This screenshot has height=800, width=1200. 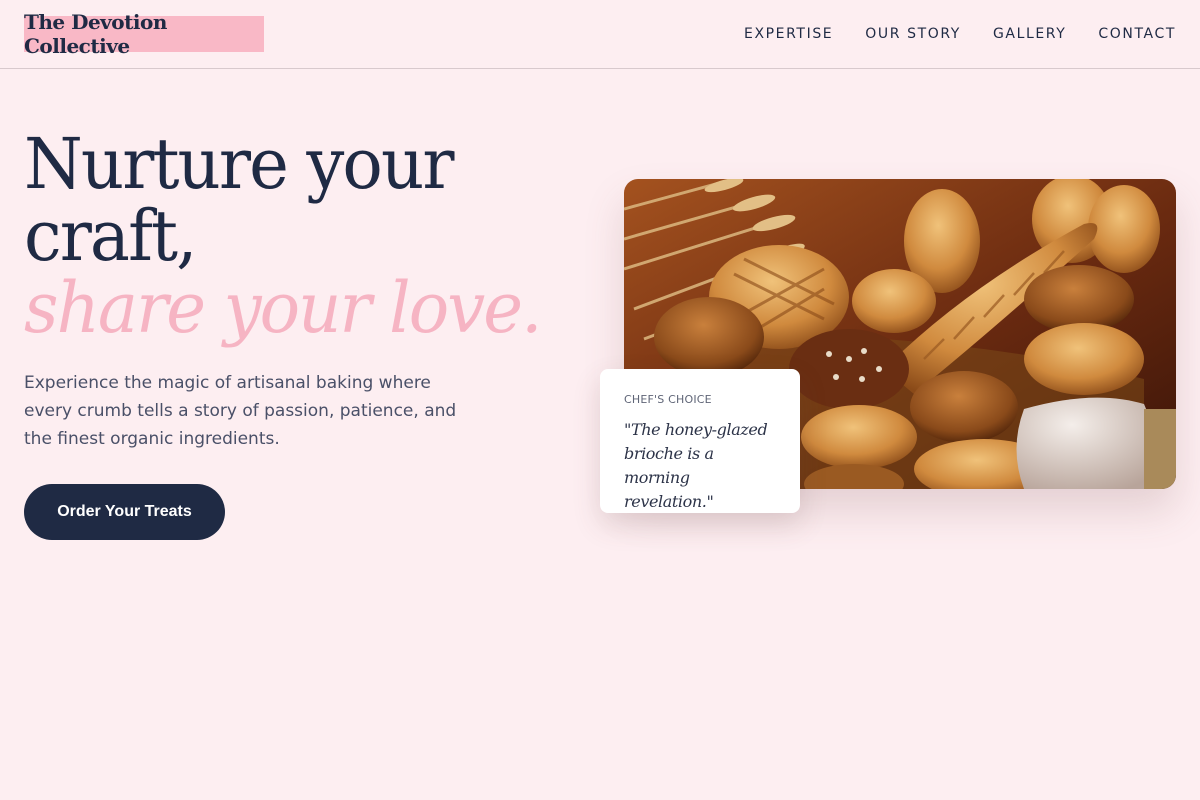 What do you see at coordinates (788, 34) in the screenshot?
I see `nav-item-expertise: EXPERTISE` at bounding box center [788, 34].